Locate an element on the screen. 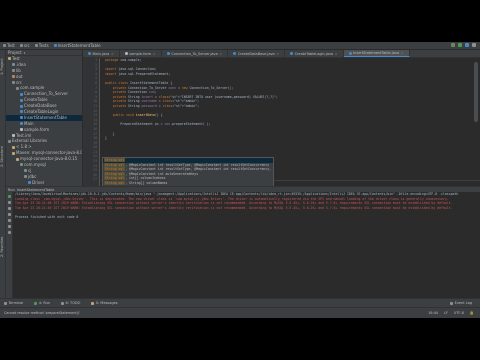 The image size is (480, 360). file-encoding: UTF-8 is located at coordinates (459, 313).